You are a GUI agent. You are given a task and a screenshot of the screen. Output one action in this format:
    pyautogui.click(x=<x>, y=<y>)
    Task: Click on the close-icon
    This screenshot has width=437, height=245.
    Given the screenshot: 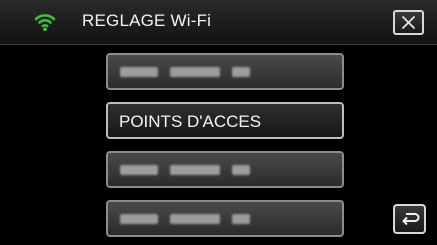 What is the action you would take?
    pyautogui.click(x=408, y=22)
    